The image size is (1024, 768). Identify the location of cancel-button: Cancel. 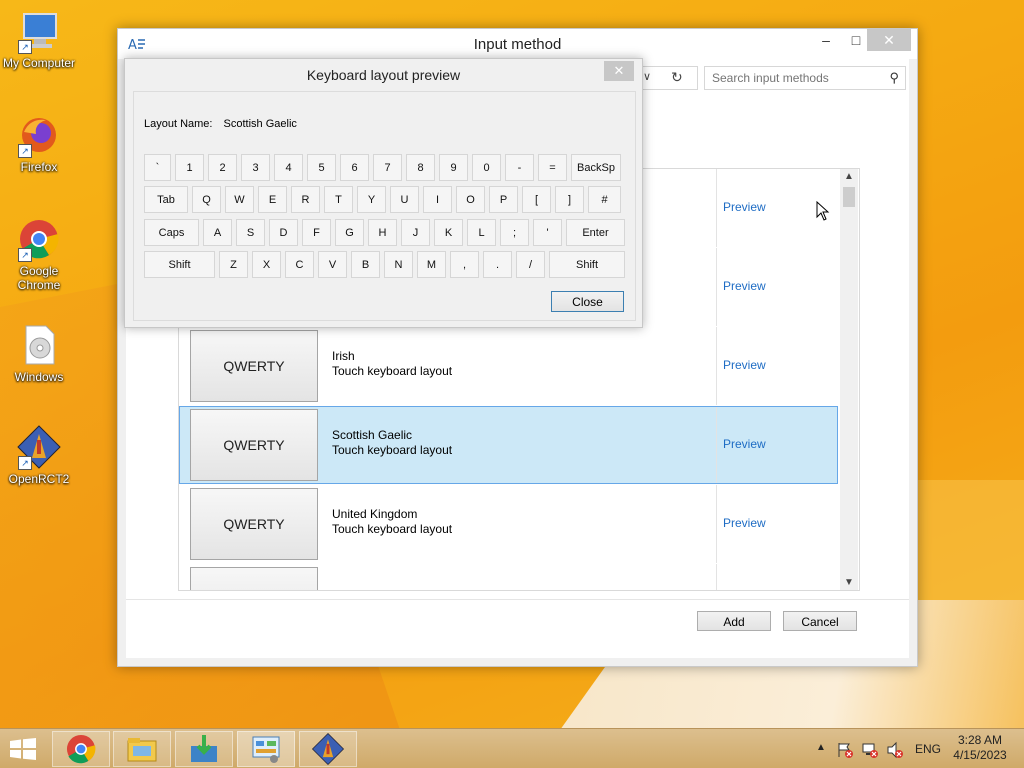
(820, 621).